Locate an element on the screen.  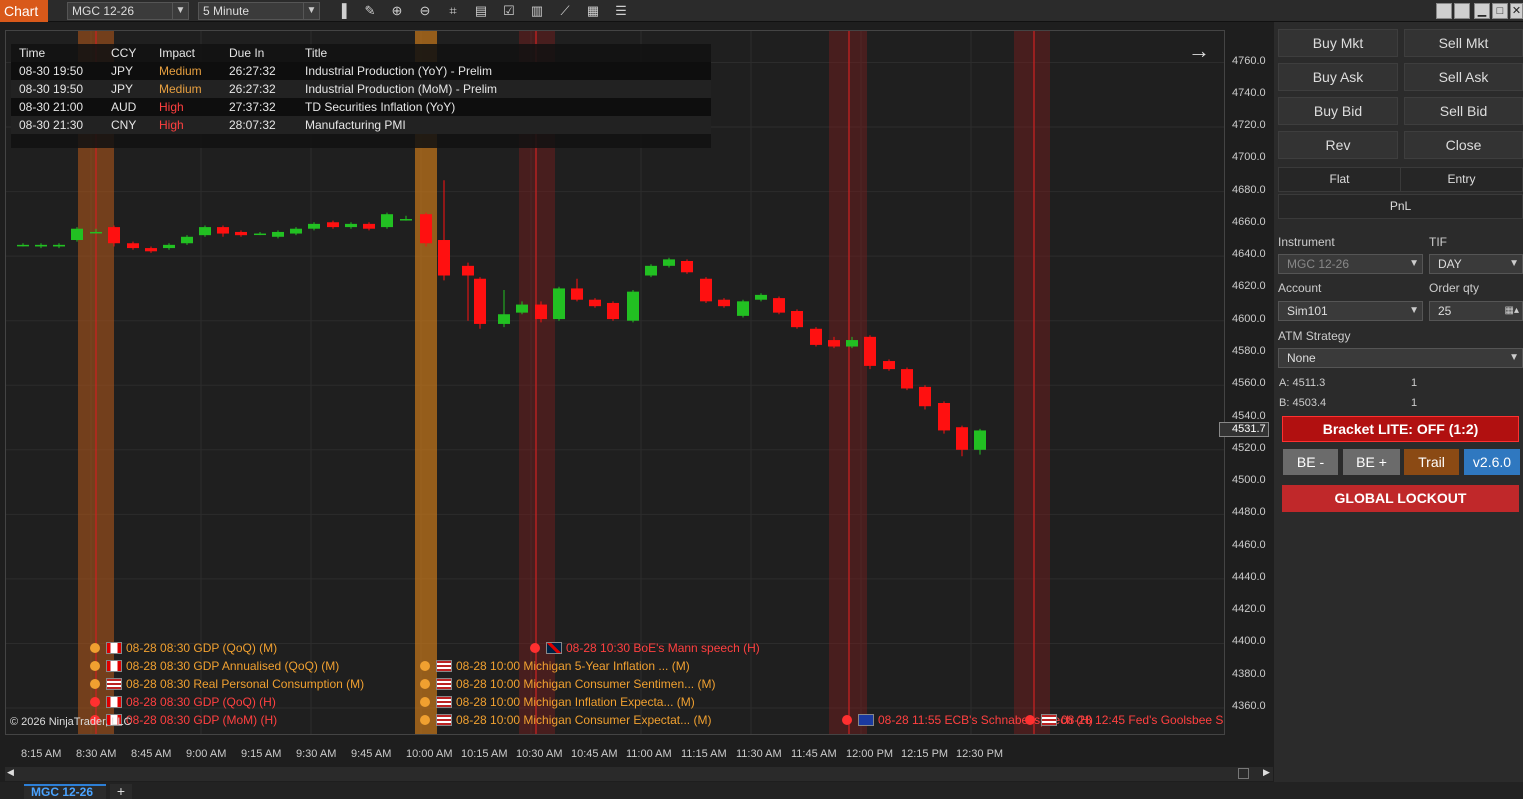
data-box-icon: ▦ is located at coordinates (593, 11).